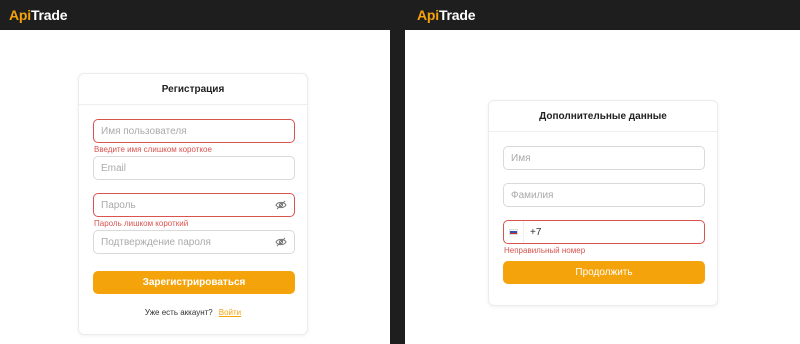 The image size is (800, 344). Describe the element at coordinates (197, 168) in the screenshot. I see `email-input` at that location.